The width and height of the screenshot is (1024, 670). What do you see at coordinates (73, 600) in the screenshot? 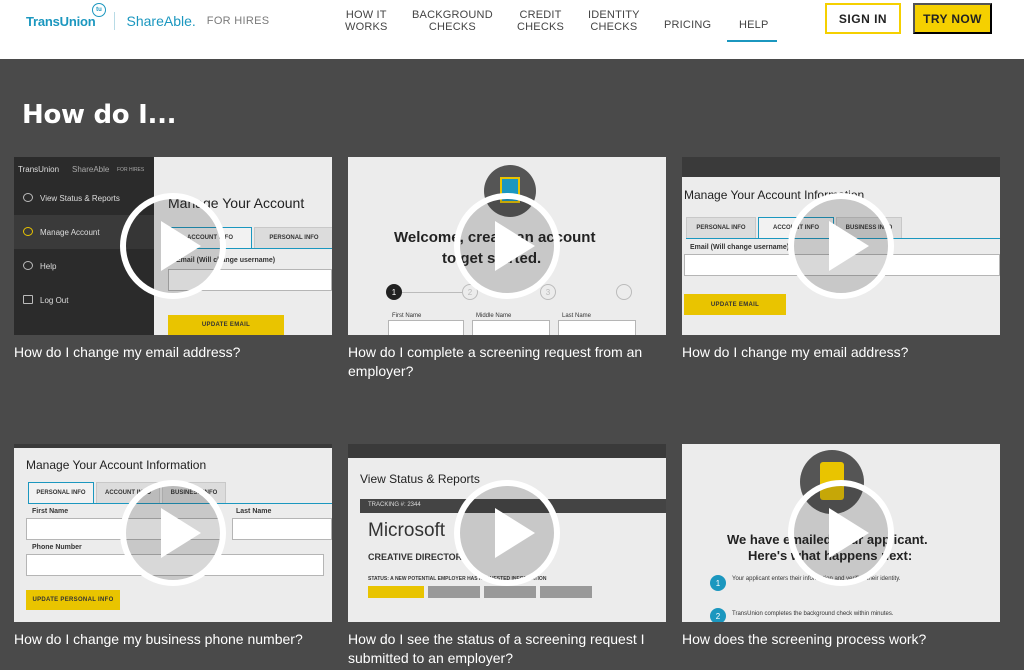
I see `thumb-update-button: UPDATE PERSONAL INFO` at bounding box center [73, 600].